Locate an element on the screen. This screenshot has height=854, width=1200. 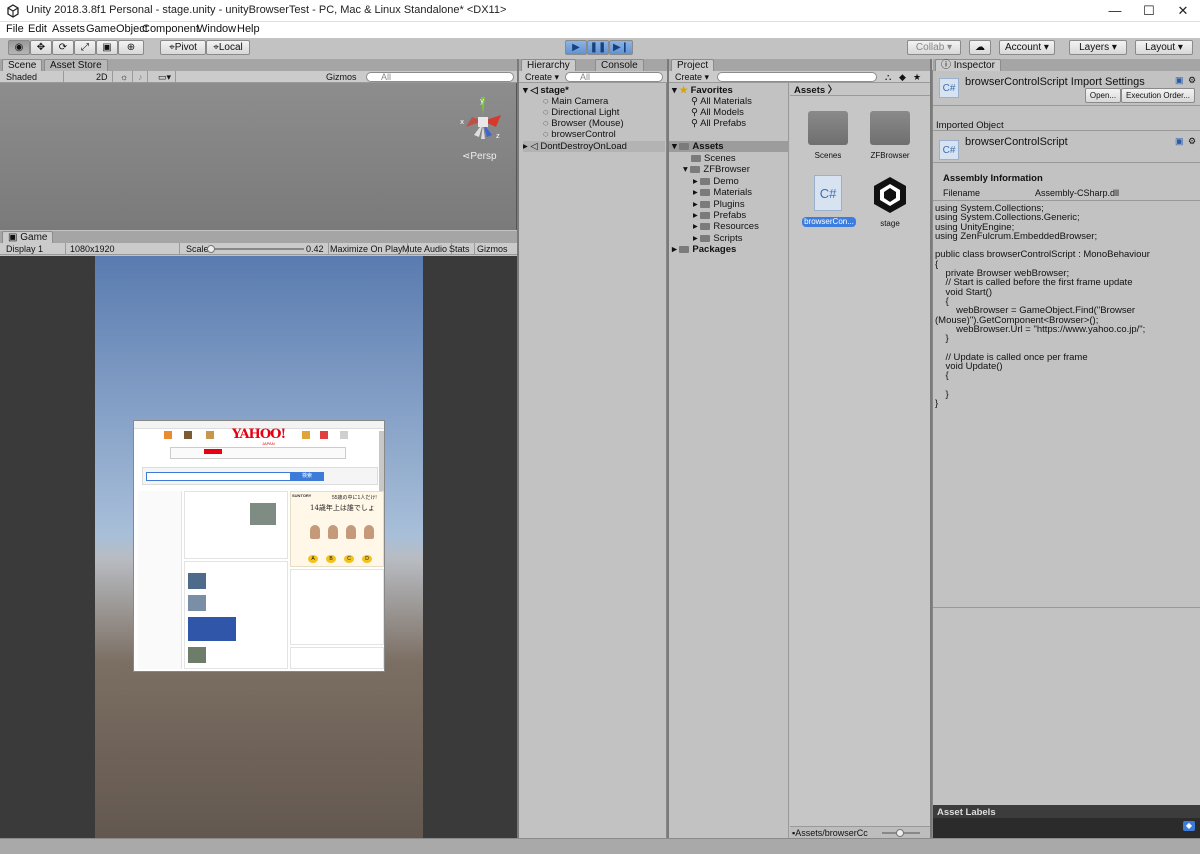
scene-search-input: All is located at coordinates (440, 77).